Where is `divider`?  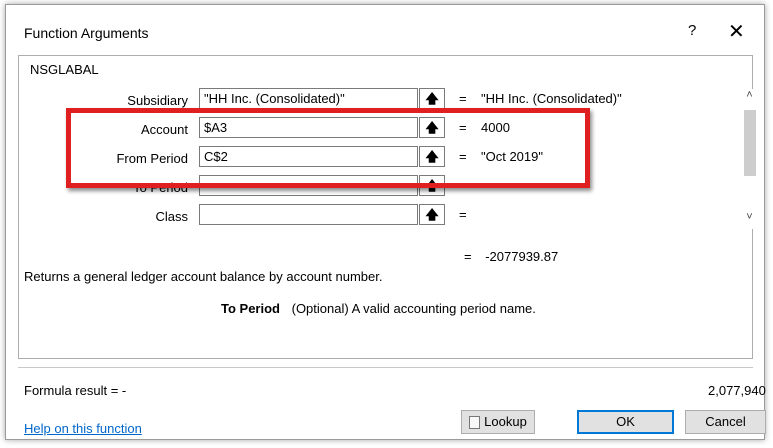 divider is located at coordinates (385, 367).